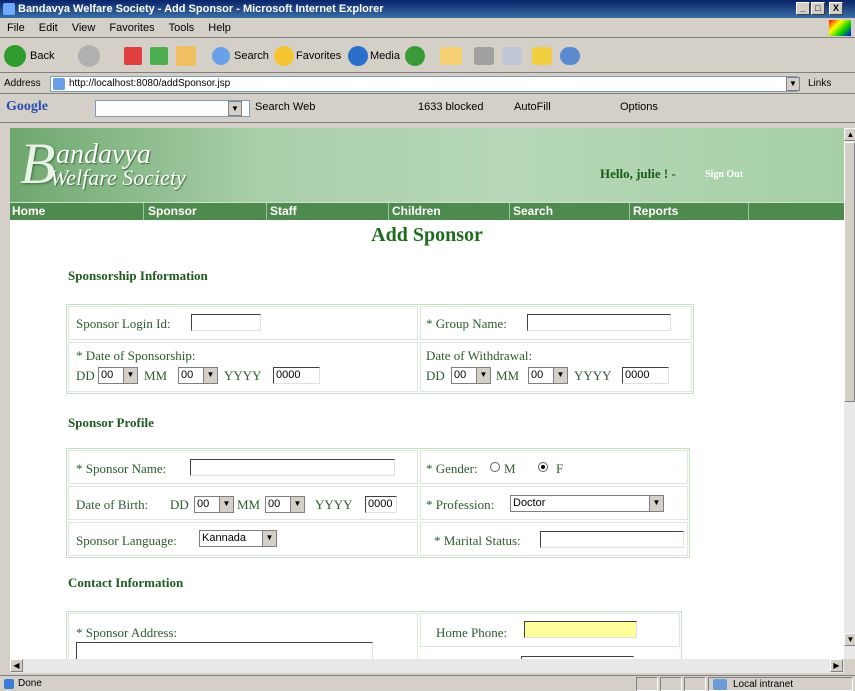  I want to click on forward-arrow-icon, so click(89, 56).